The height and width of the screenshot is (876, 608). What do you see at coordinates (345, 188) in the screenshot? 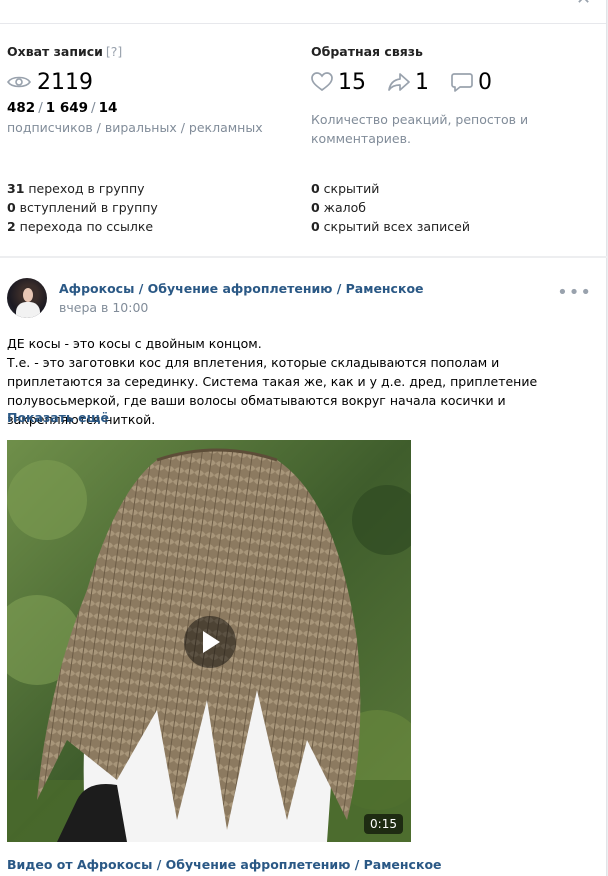
I see `detail-row: 0 скрытий` at bounding box center [345, 188].